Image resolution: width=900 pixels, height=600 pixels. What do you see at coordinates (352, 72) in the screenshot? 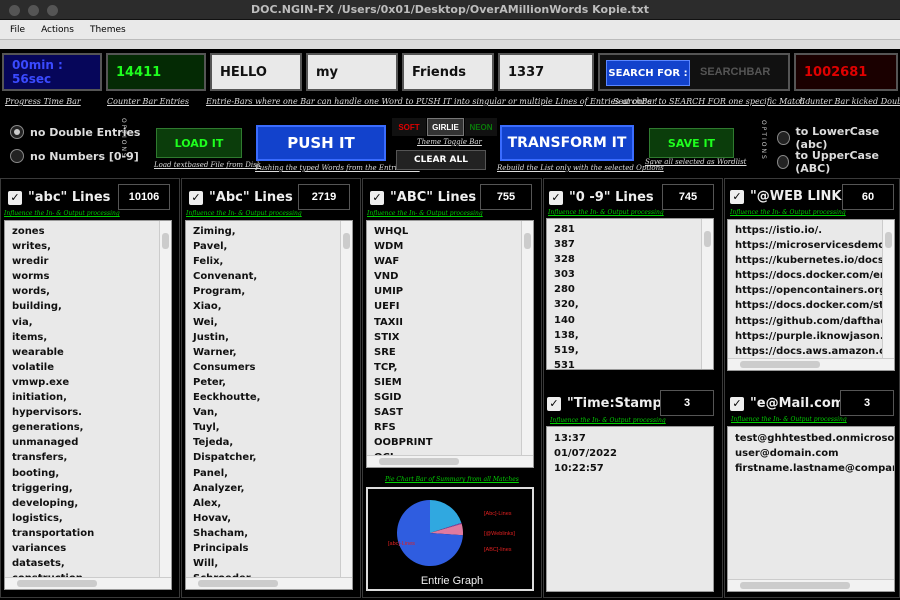
I see `entry-bar-2: my` at bounding box center [352, 72].